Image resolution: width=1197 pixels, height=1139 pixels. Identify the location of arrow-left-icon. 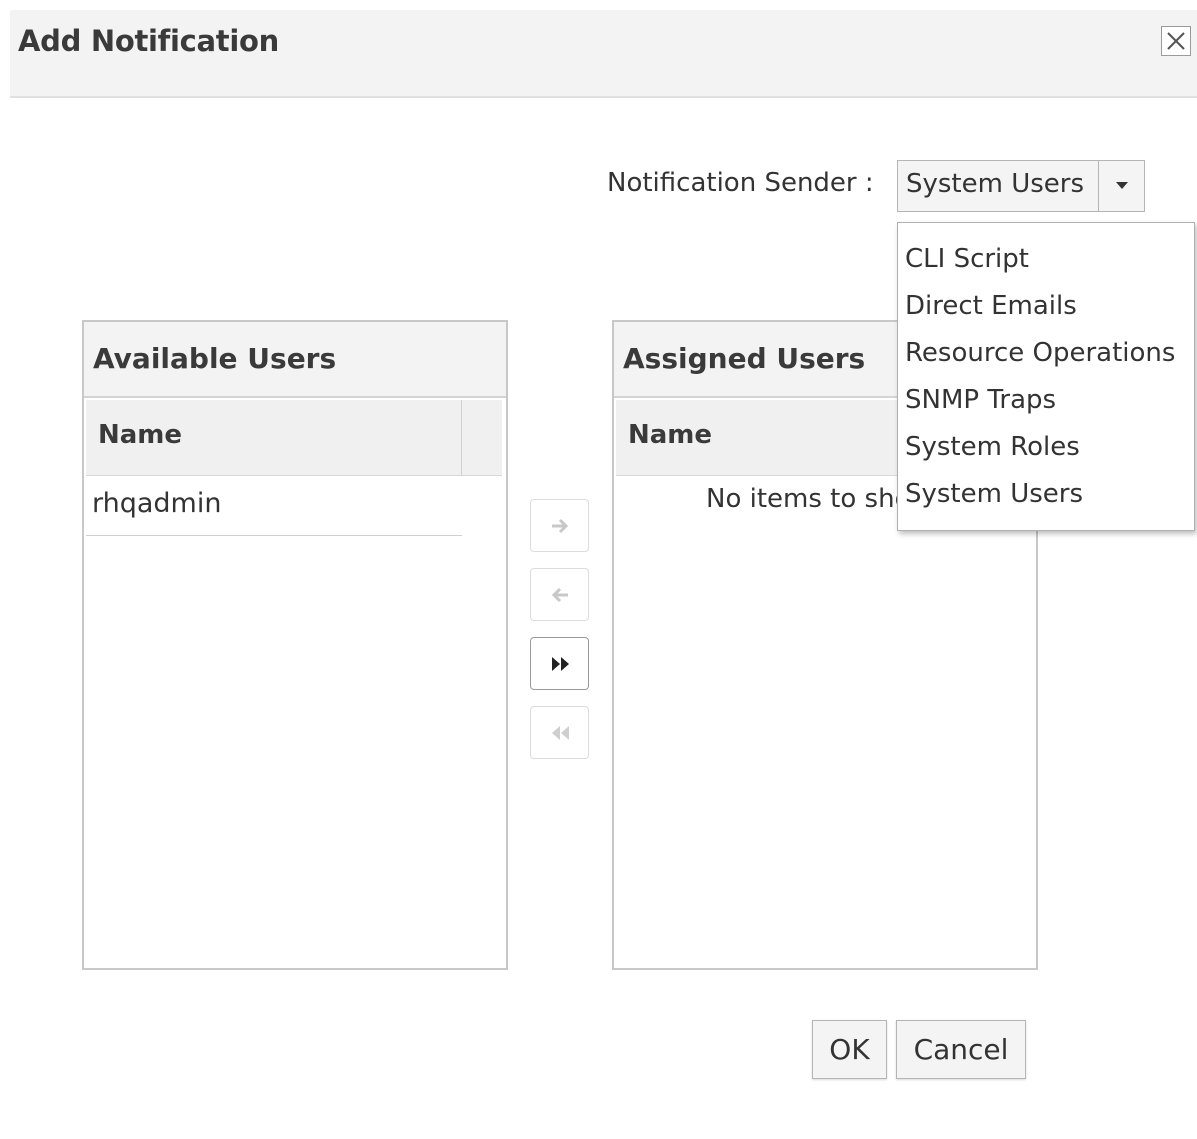
(559, 595).